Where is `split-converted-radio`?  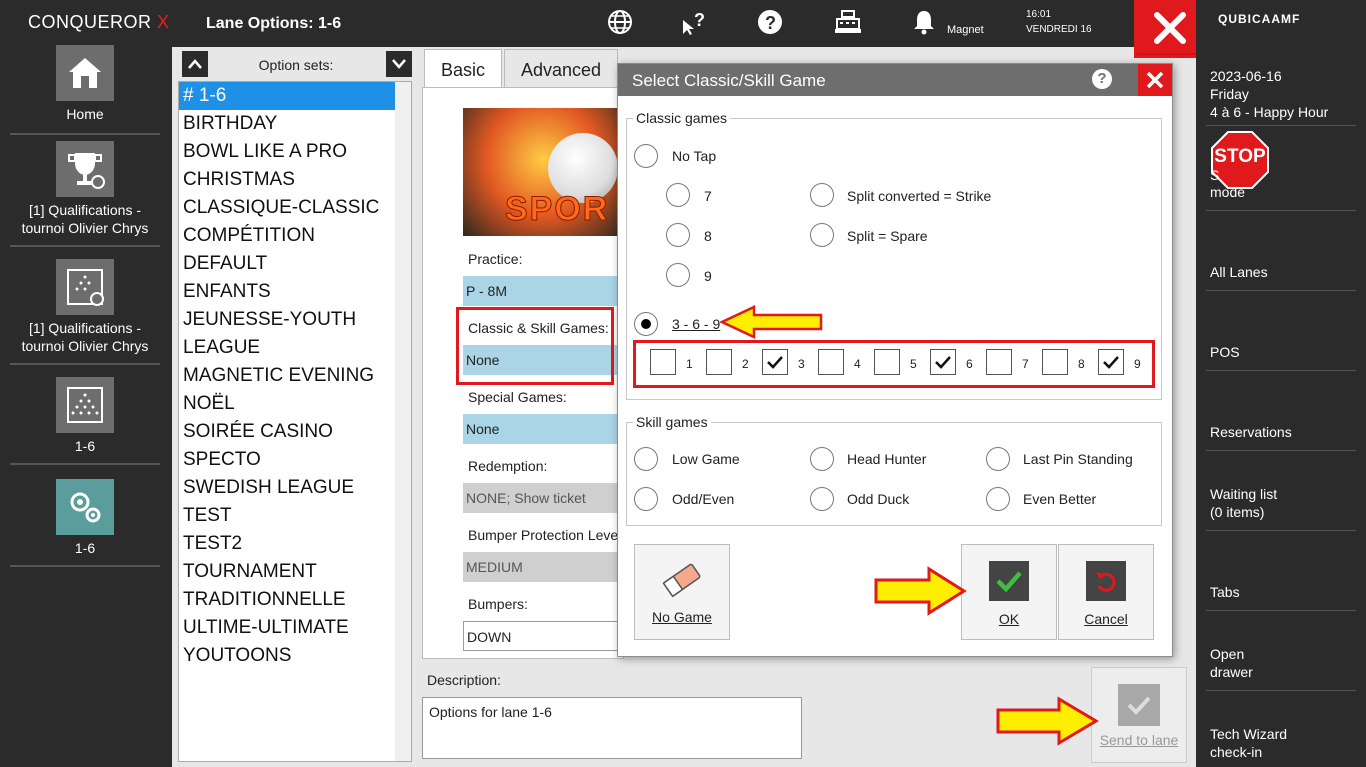 split-converted-radio is located at coordinates (822, 195).